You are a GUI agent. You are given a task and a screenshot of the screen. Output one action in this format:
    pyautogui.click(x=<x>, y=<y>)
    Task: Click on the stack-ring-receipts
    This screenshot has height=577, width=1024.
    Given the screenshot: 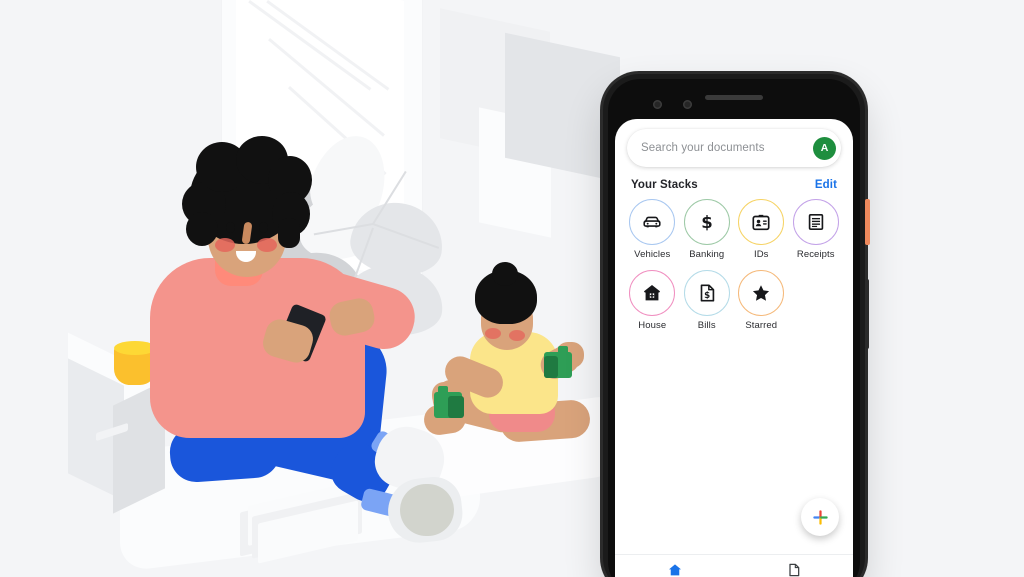 What is the action you would take?
    pyautogui.click(x=815, y=222)
    